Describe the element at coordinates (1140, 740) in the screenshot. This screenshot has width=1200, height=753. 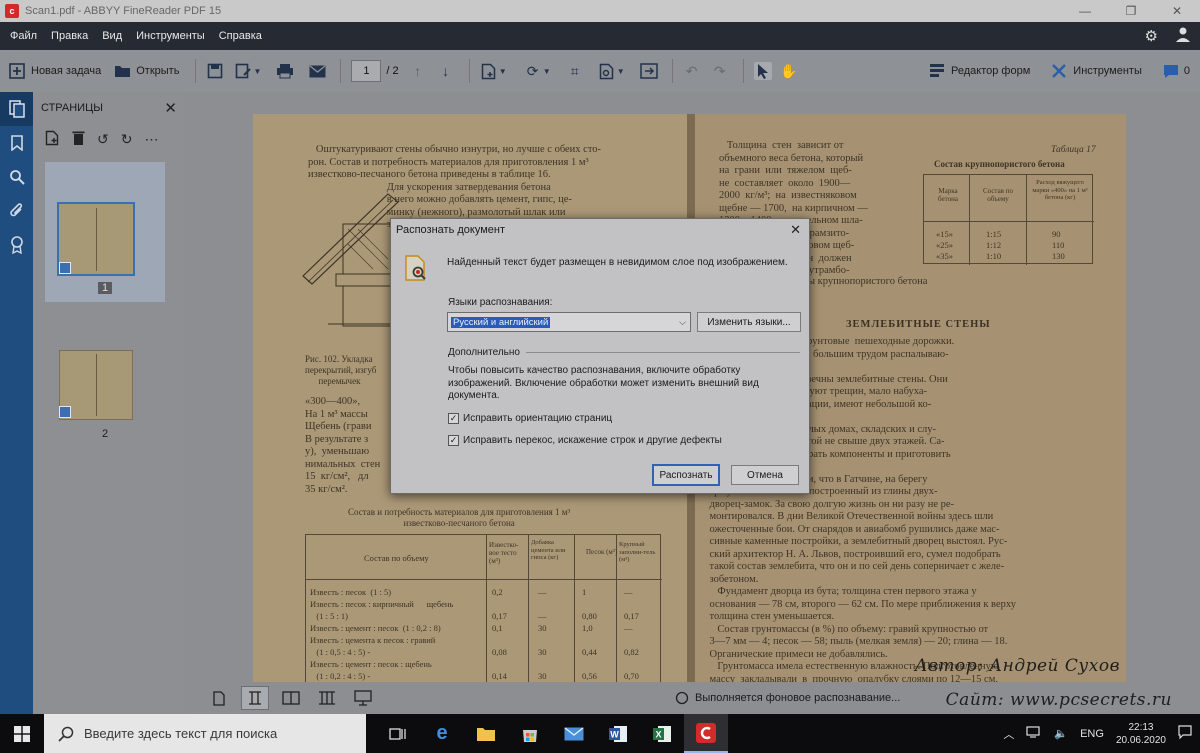
I see `clock-date: 20.06.2020` at that location.